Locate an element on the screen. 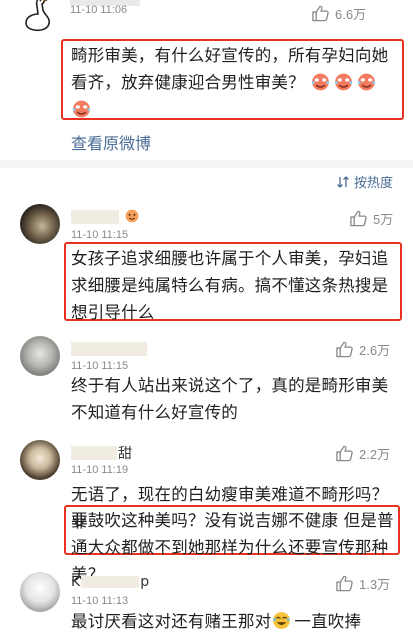 The image size is (413, 640). comment-author-name-fragment: 甜 is located at coordinates (125, 453).